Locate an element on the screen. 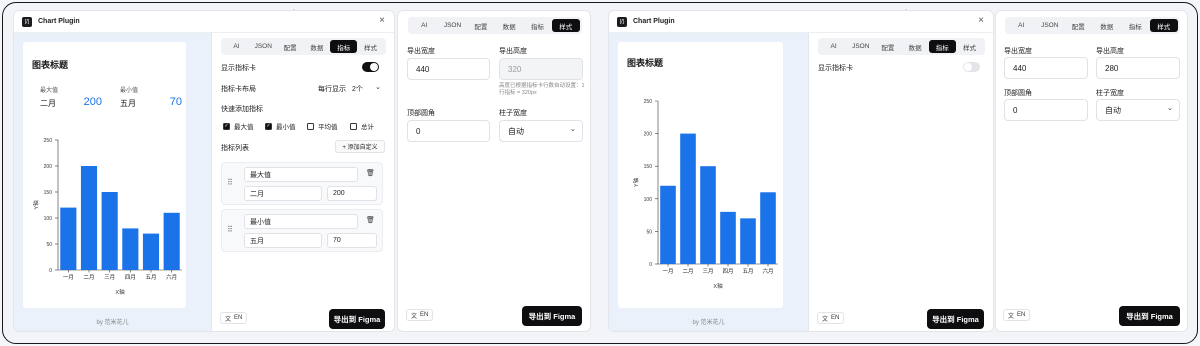 This screenshot has height=346, width=1200. window-title: Chart Plugin is located at coordinates (654, 21).